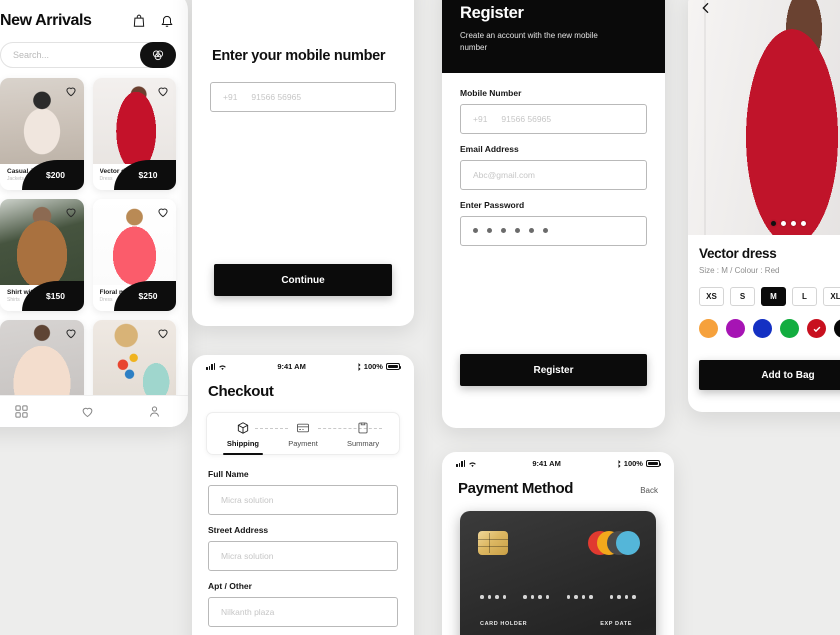 The image size is (840, 635). I want to click on product-card: Floral mini dress Dress $250, so click(134, 255).